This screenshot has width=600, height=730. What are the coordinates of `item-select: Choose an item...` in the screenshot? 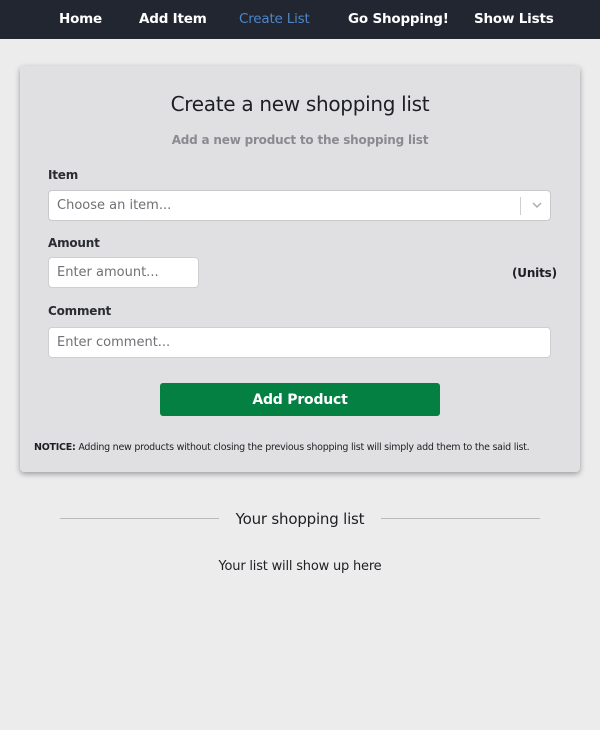 It's located at (299, 205).